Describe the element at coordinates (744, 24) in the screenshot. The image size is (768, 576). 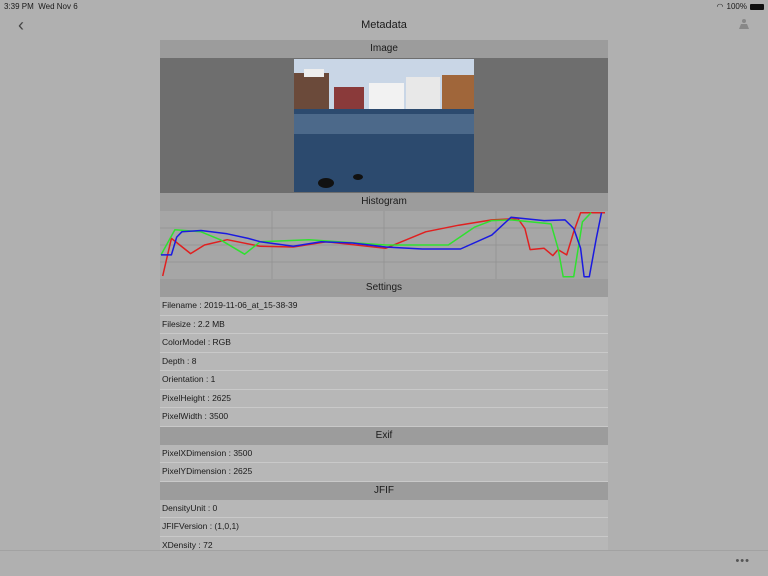
I see `share-icon` at that location.